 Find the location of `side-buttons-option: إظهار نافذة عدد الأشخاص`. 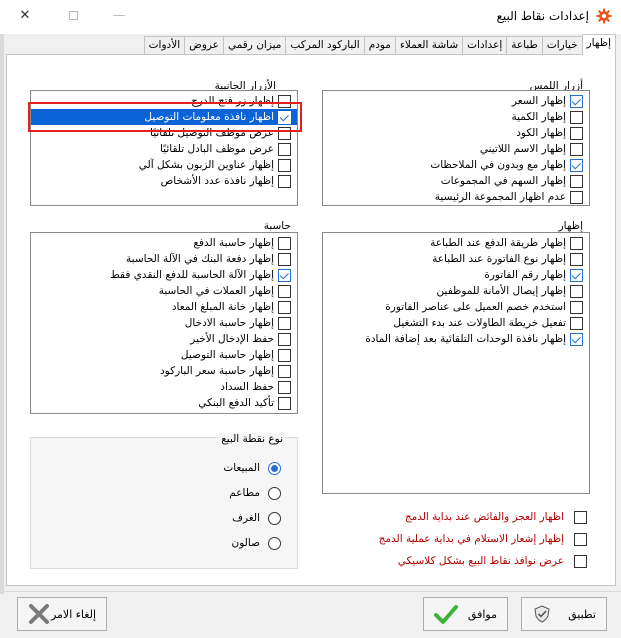

side-buttons-option: إظهار نافذة عدد الأشخاص is located at coordinates (164, 181).